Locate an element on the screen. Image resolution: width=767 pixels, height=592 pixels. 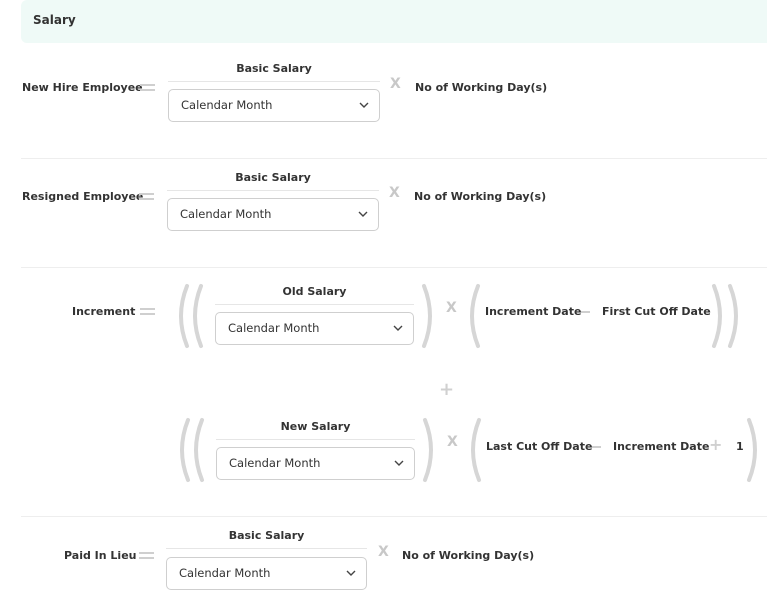
salary-basis-select-new-hire: Calendar Month is located at coordinates (274, 105).